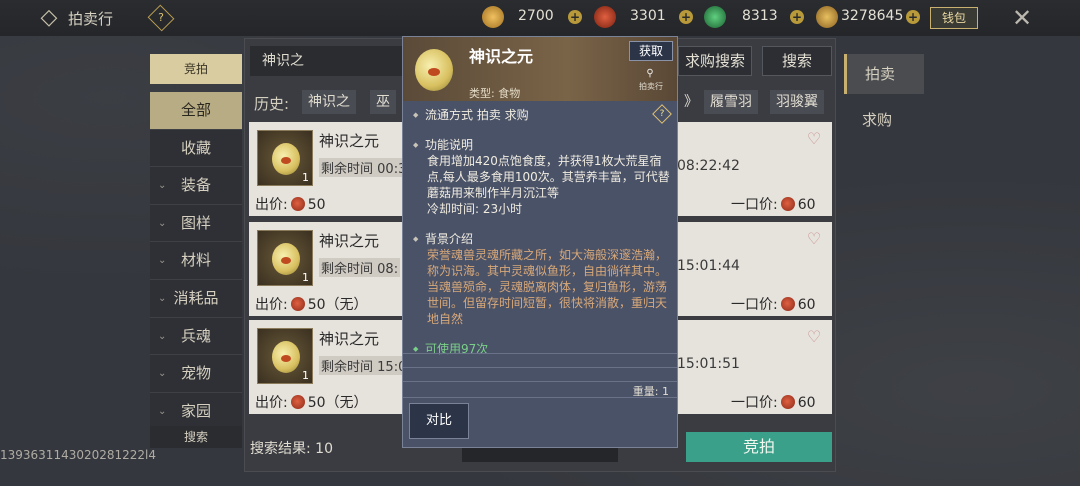  I want to click on search-button: 搜索, so click(797, 61).